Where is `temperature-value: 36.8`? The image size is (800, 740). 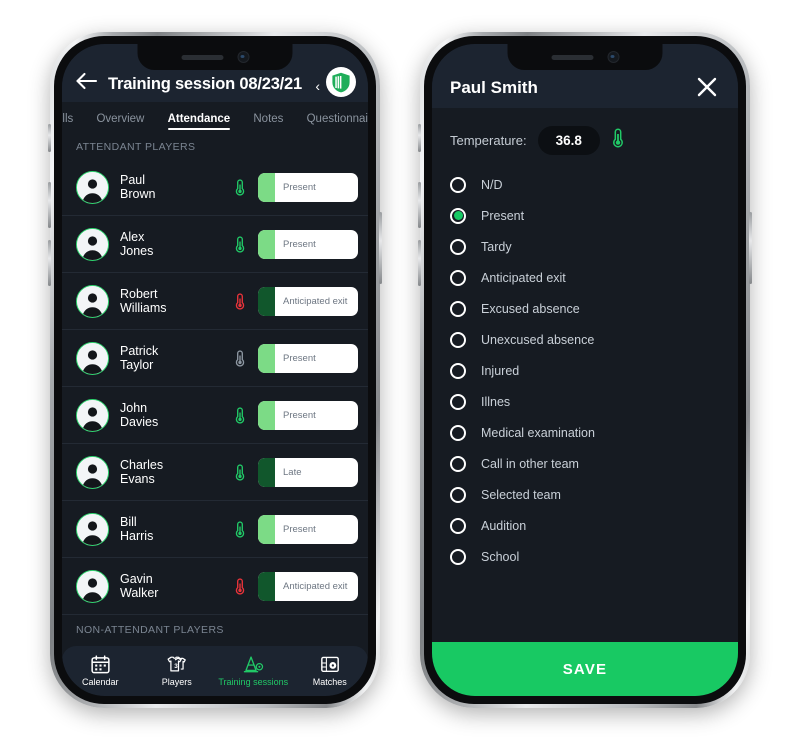
temperature-value: 36.8 is located at coordinates (568, 140).